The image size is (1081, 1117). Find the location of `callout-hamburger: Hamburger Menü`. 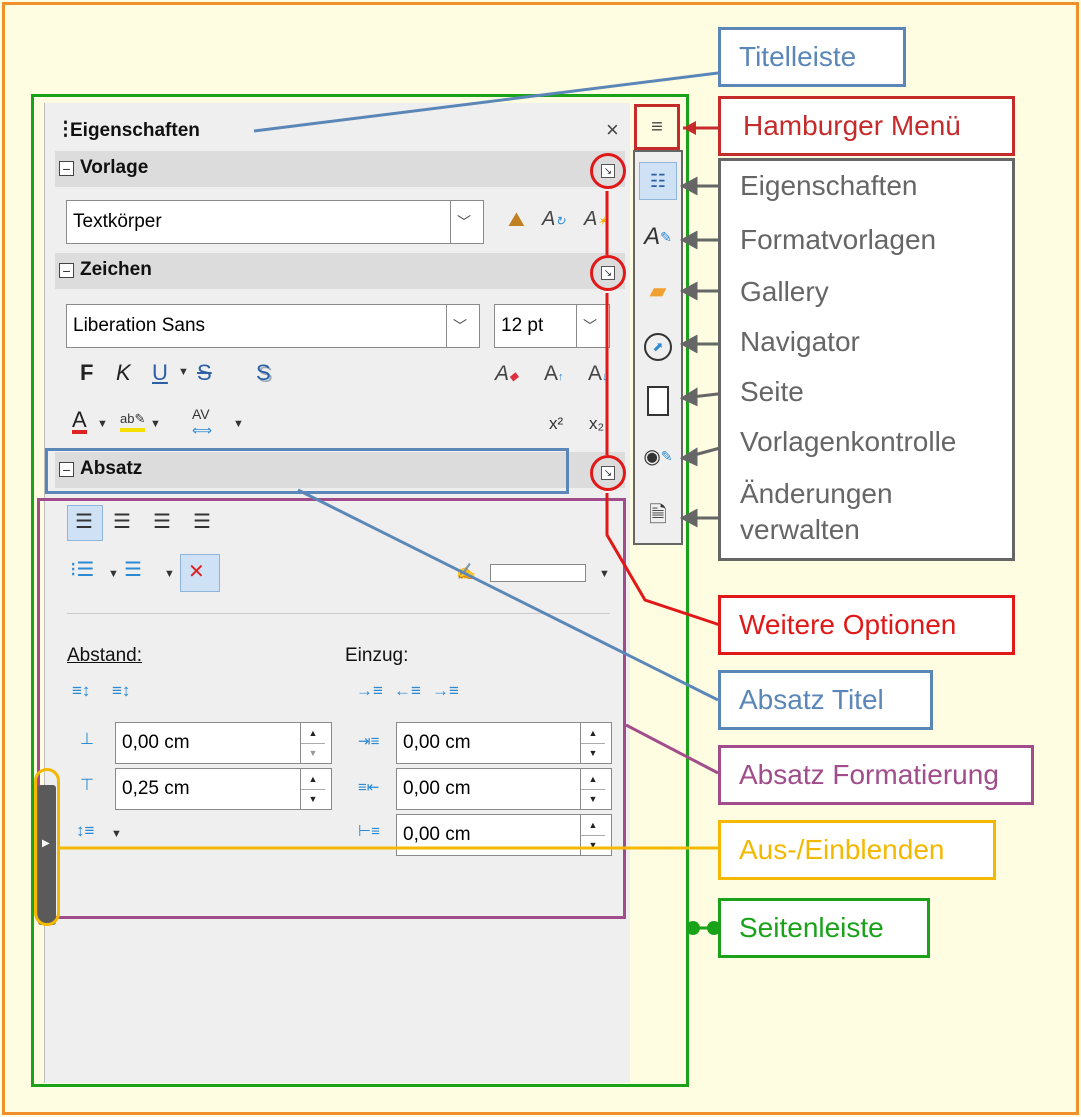

callout-hamburger: Hamburger Menü is located at coordinates (866, 126).